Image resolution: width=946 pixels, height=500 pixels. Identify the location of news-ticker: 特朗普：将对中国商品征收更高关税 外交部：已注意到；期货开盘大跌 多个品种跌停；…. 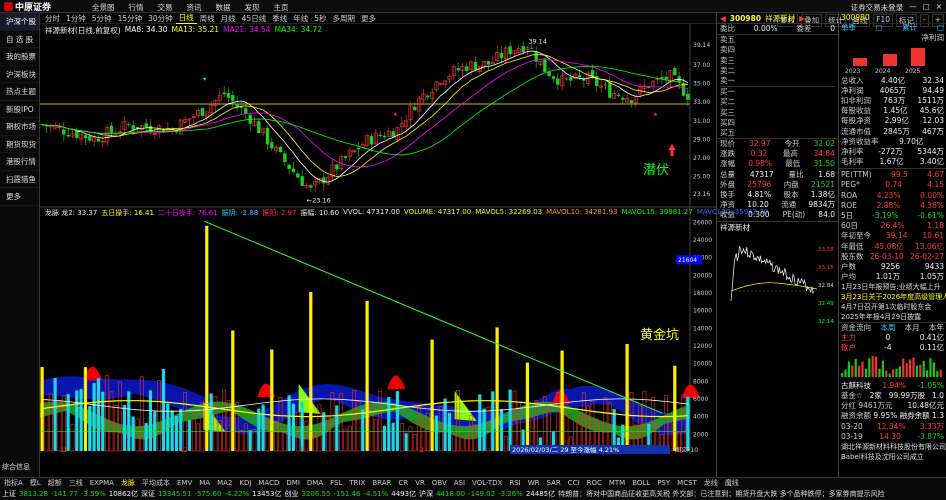
(721, 494).